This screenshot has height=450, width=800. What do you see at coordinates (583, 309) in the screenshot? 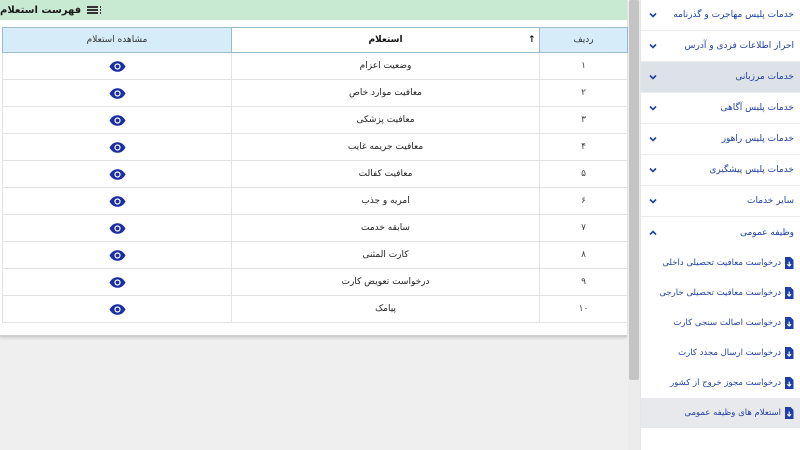
I see `row-index-cell: ۱۰` at bounding box center [583, 309].